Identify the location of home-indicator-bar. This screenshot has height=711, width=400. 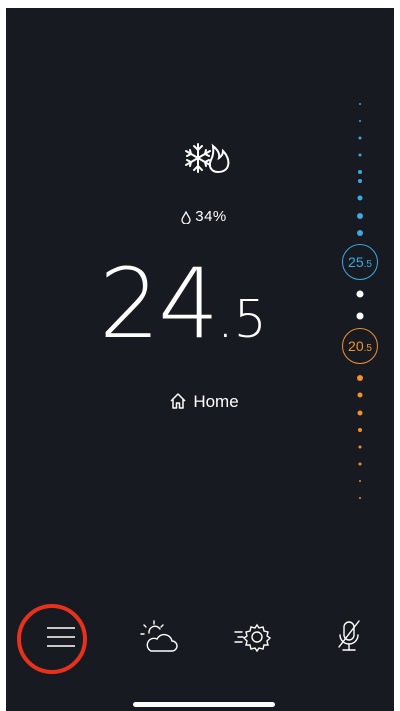
(204, 704).